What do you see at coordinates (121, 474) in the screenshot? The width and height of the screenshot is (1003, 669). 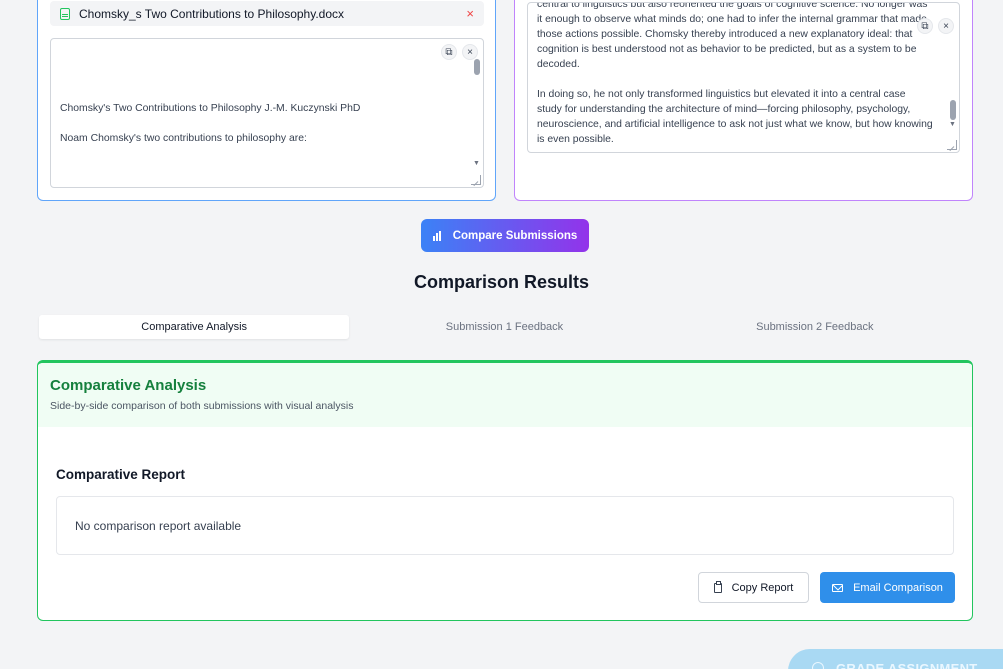 I see `report-heading: Comparative Report` at bounding box center [121, 474].